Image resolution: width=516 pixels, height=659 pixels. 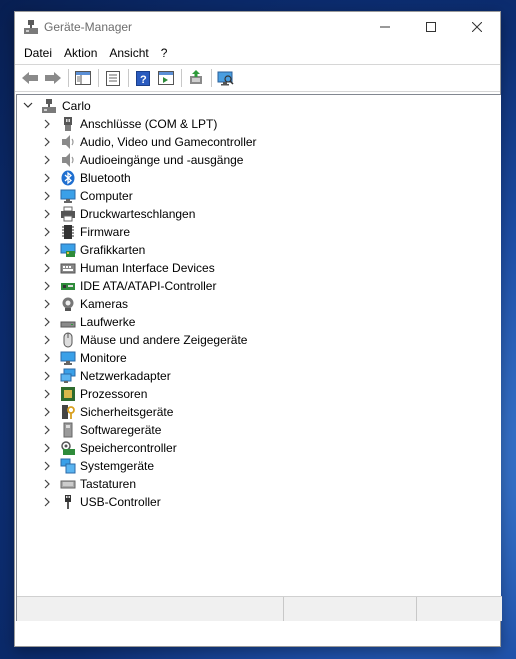 I want to click on tree-node-label: Human Interface Devices, so click(x=147, y=268).